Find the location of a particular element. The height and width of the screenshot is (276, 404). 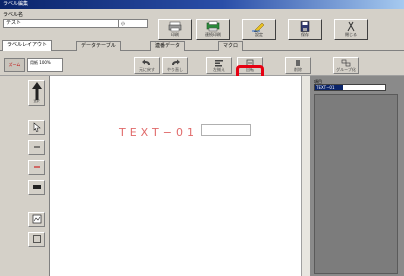

tab-data-table-text: データテーブル is located at coordinates (98, 46).